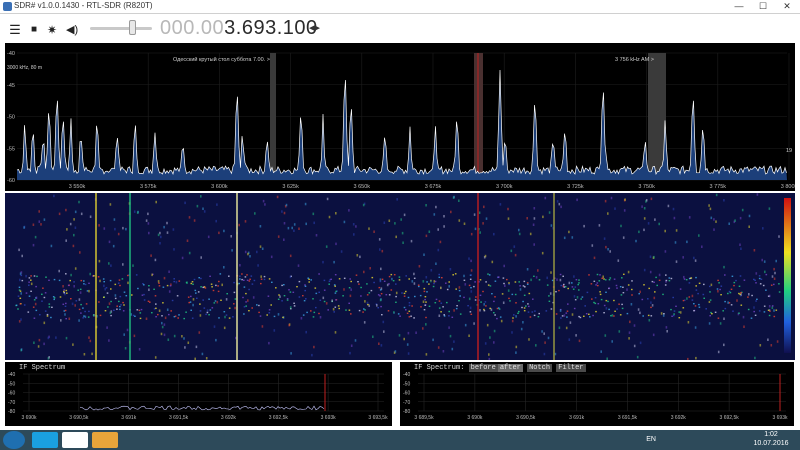 This screenshot has width=800, height=450. What do you see at coordinates (75, 440) in the screenshot?
I see `chrome-icon` at bounding box center [75, 440].